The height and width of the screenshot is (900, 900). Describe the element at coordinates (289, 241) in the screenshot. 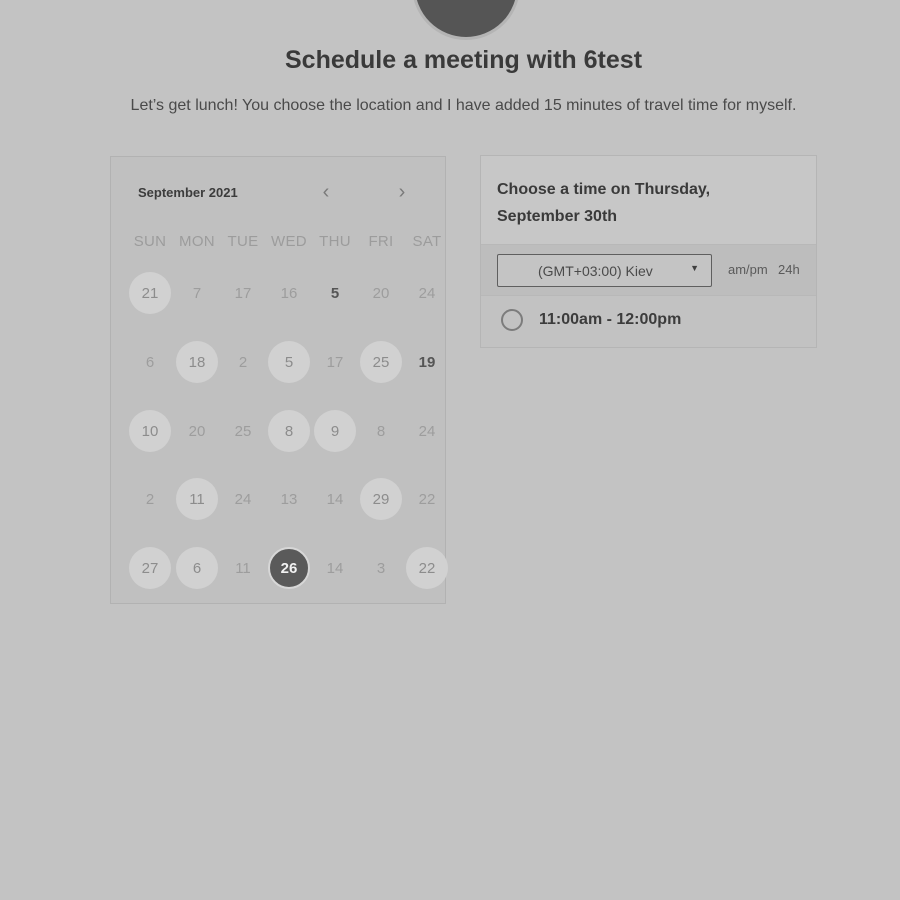

I see `weekday-header: WED` at that location.